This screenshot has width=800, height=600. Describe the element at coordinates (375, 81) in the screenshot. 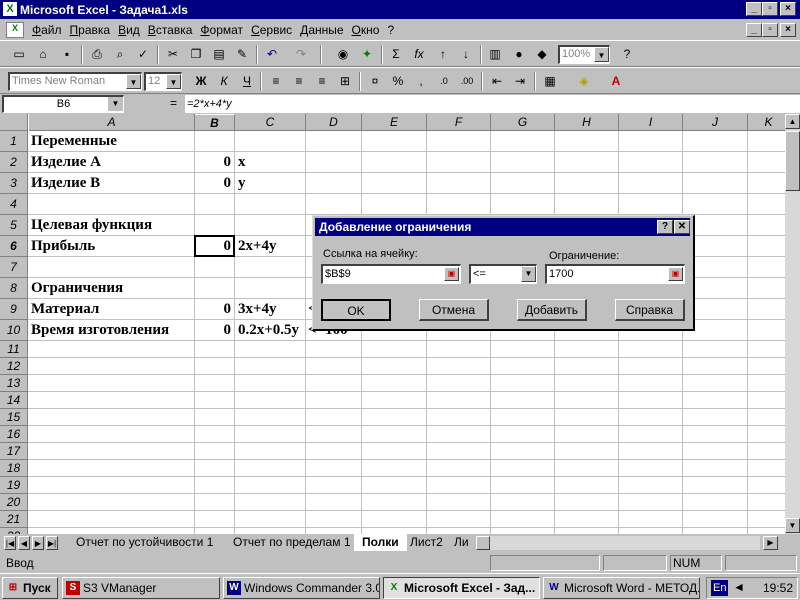

I see `currency-icon: ¤` at that location.